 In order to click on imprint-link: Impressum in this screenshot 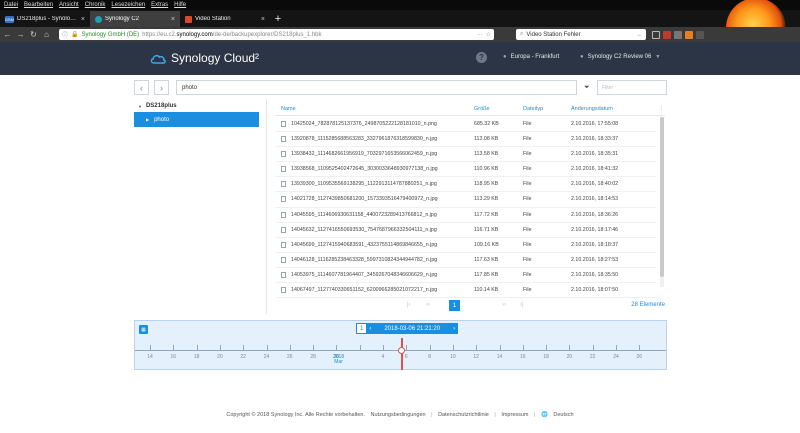, I will do `click(514, 415)`.